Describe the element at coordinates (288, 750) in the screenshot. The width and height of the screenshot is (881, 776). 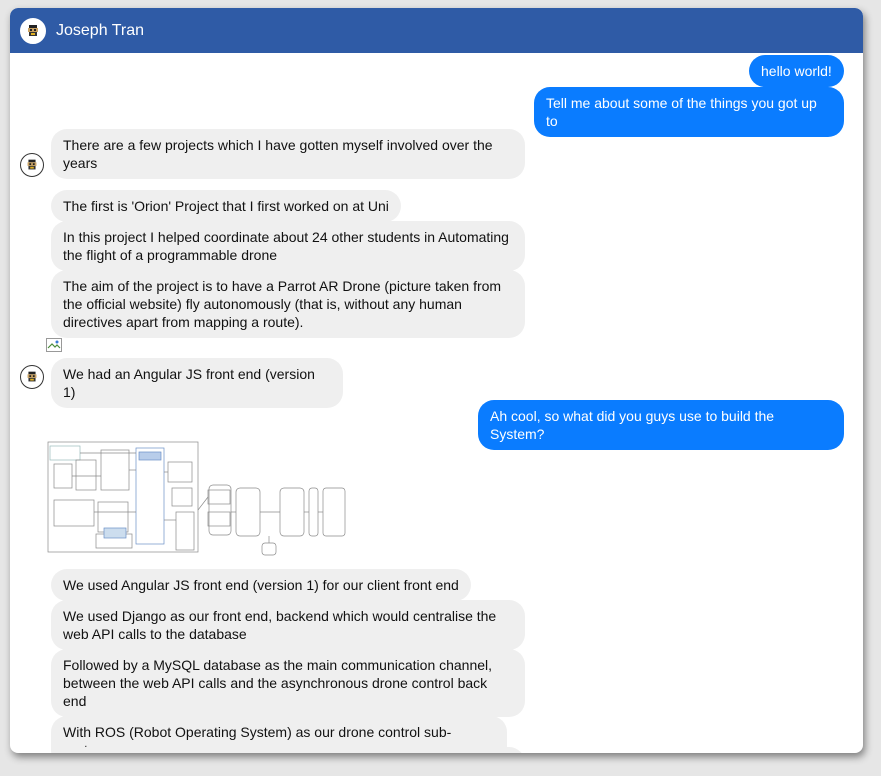
I see `incoming-message-partial` at that location.